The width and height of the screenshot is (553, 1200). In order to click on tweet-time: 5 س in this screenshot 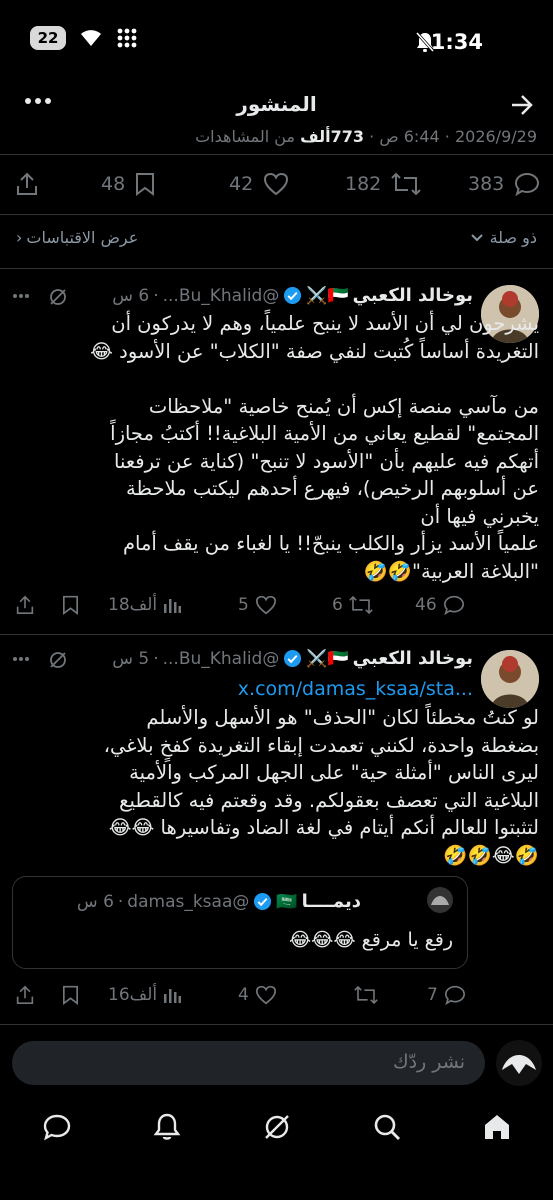, I will do `click(131, 658)`.